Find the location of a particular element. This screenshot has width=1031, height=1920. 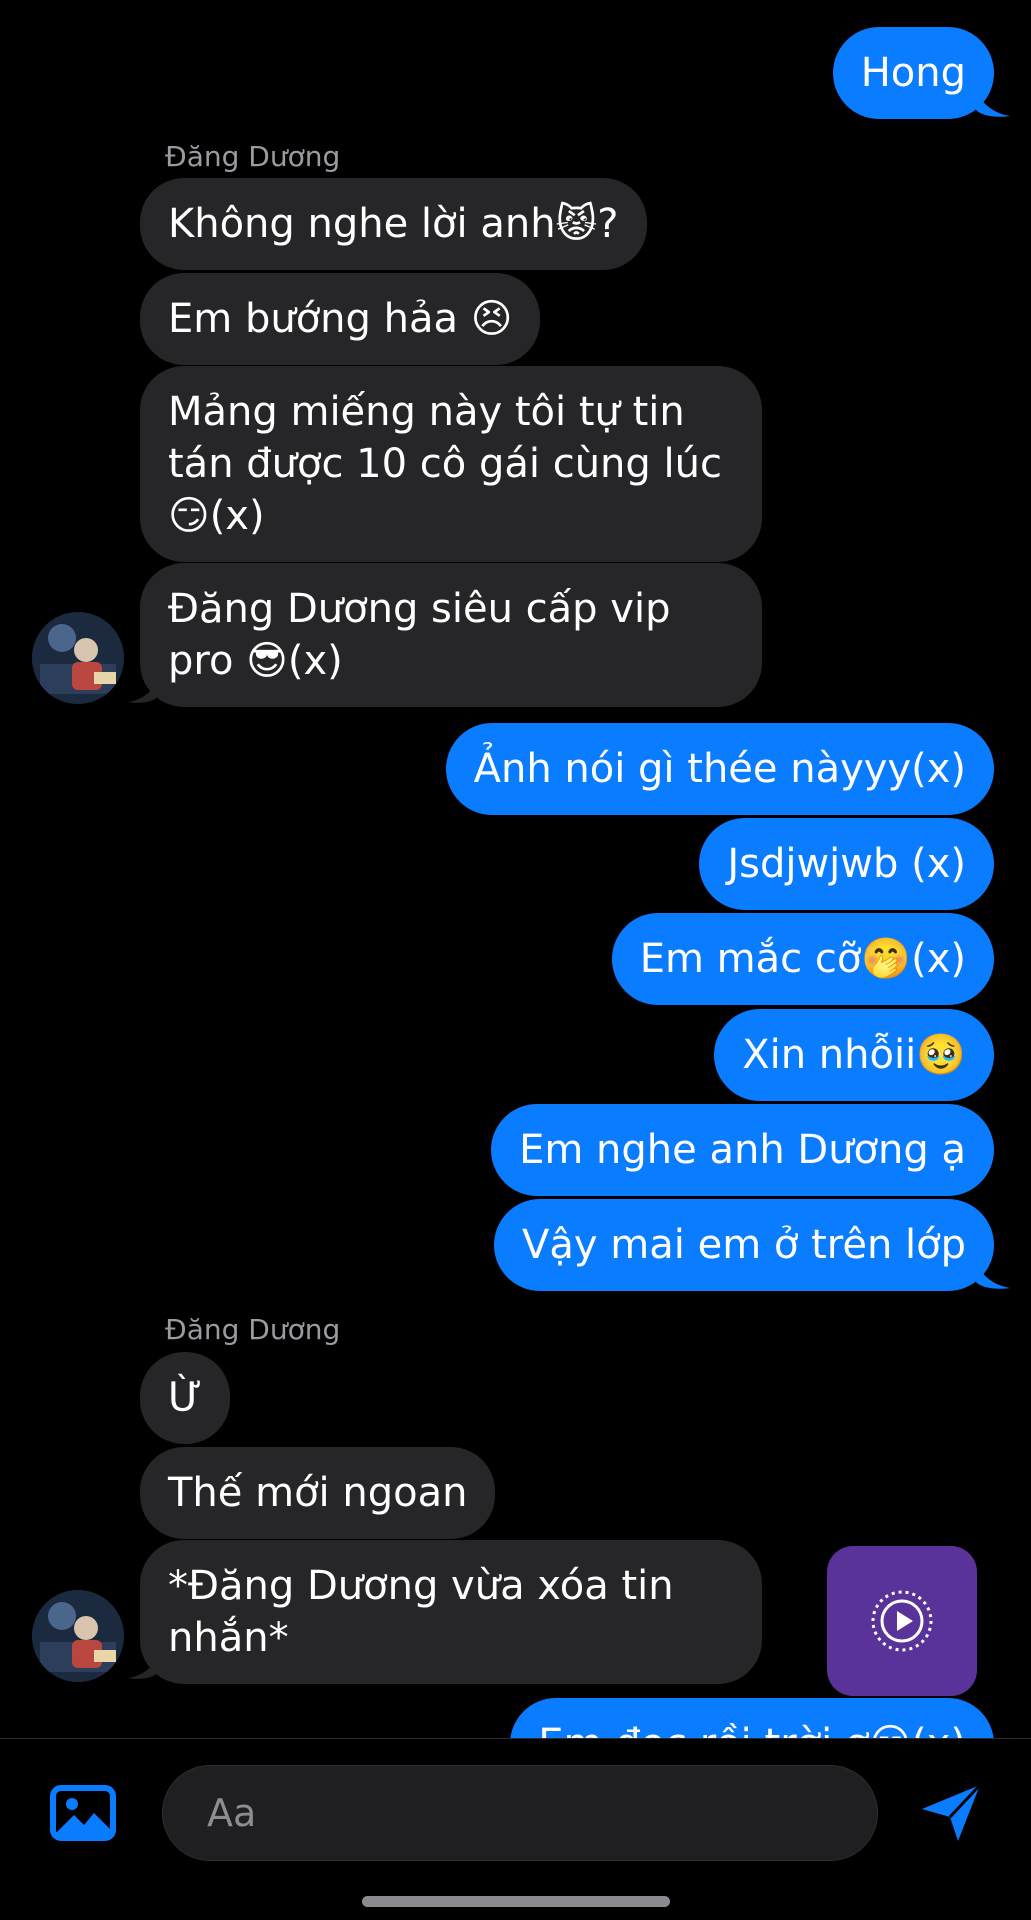

photo-button is located at coordinates (83, 1813).